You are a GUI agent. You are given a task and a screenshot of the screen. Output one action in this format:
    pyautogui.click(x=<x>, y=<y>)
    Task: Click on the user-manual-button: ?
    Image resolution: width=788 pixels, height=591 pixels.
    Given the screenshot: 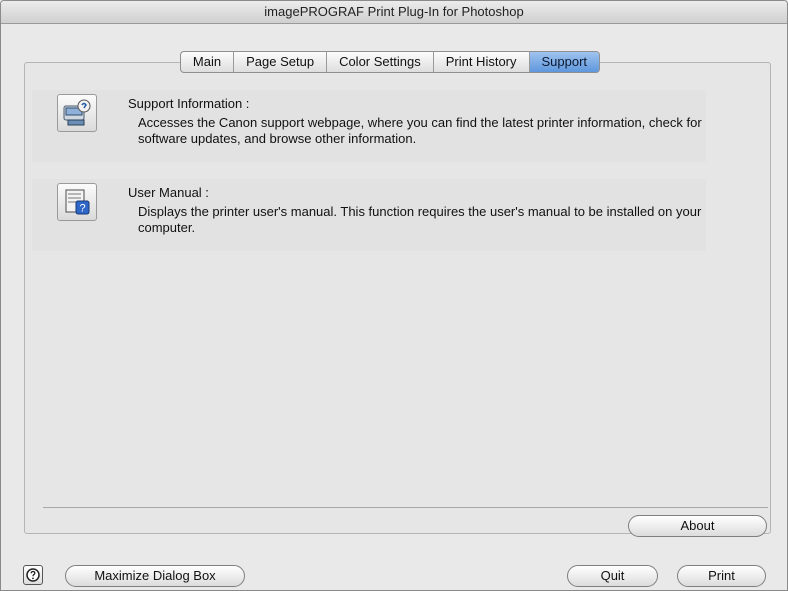 What is the action you would take?
    pyautogui.click(x=77, y=202)
    